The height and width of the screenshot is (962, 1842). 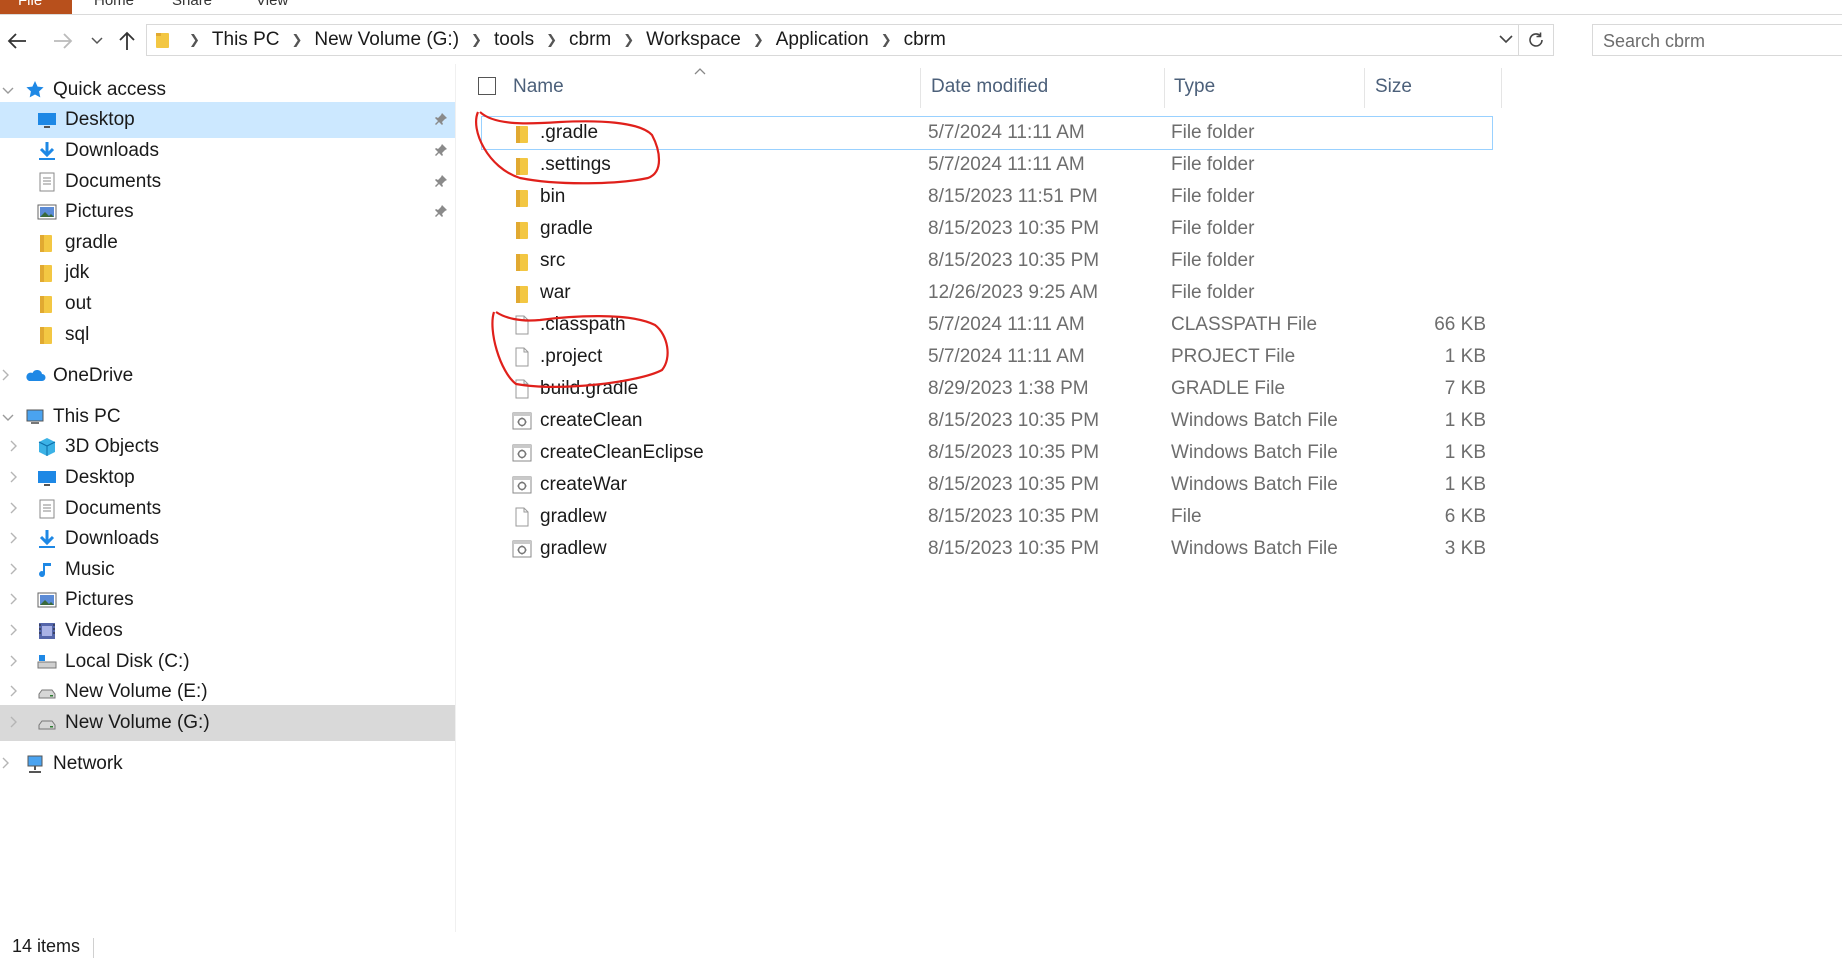 What do you see at coordinates (1162, 197) in the screenshot?
I see `file-row: bin 8/15/2023 11:51 PM File folder` at bounding box center [1162, 197].